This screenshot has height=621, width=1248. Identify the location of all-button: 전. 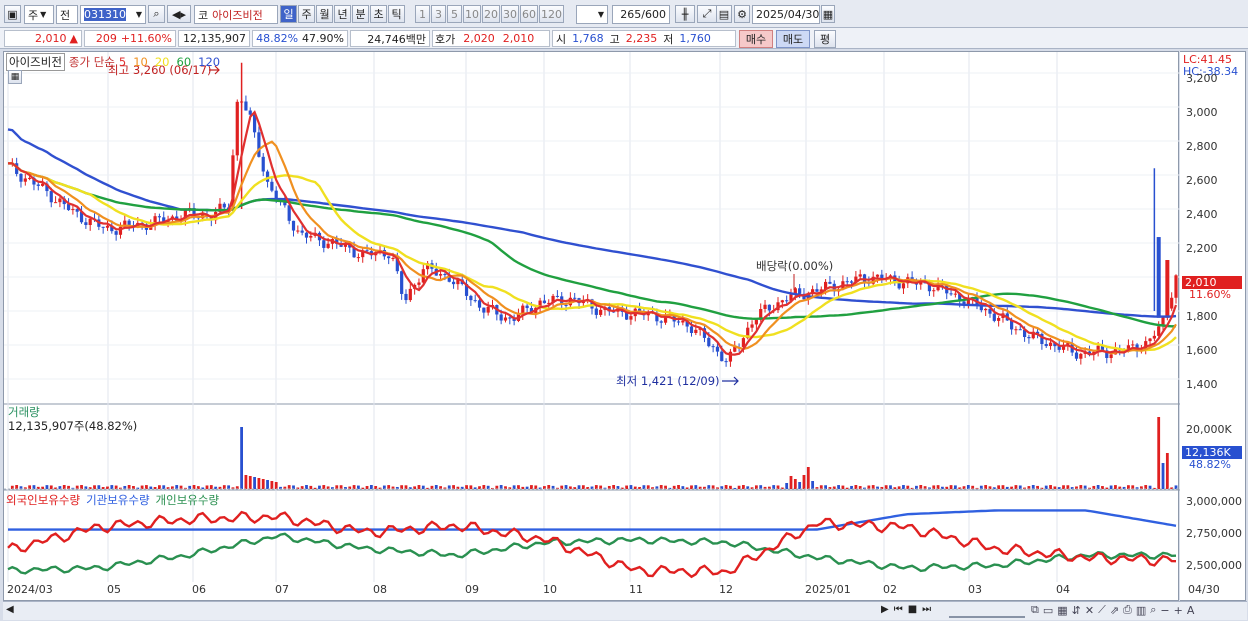
(67, 14).